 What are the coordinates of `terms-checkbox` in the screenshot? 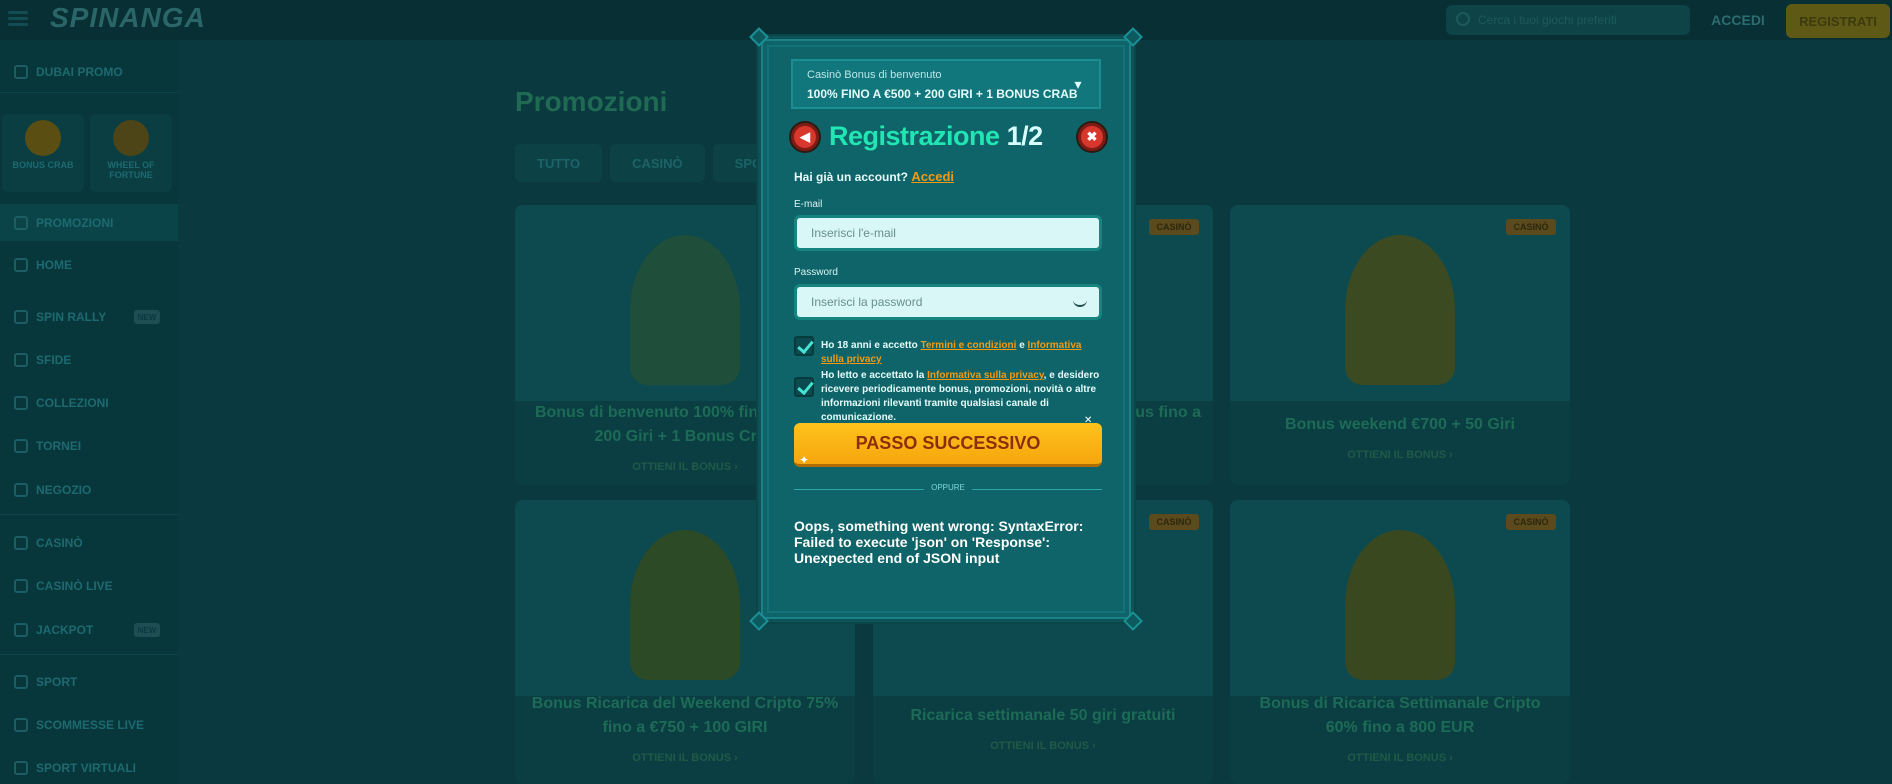 It's located at (804, 346).